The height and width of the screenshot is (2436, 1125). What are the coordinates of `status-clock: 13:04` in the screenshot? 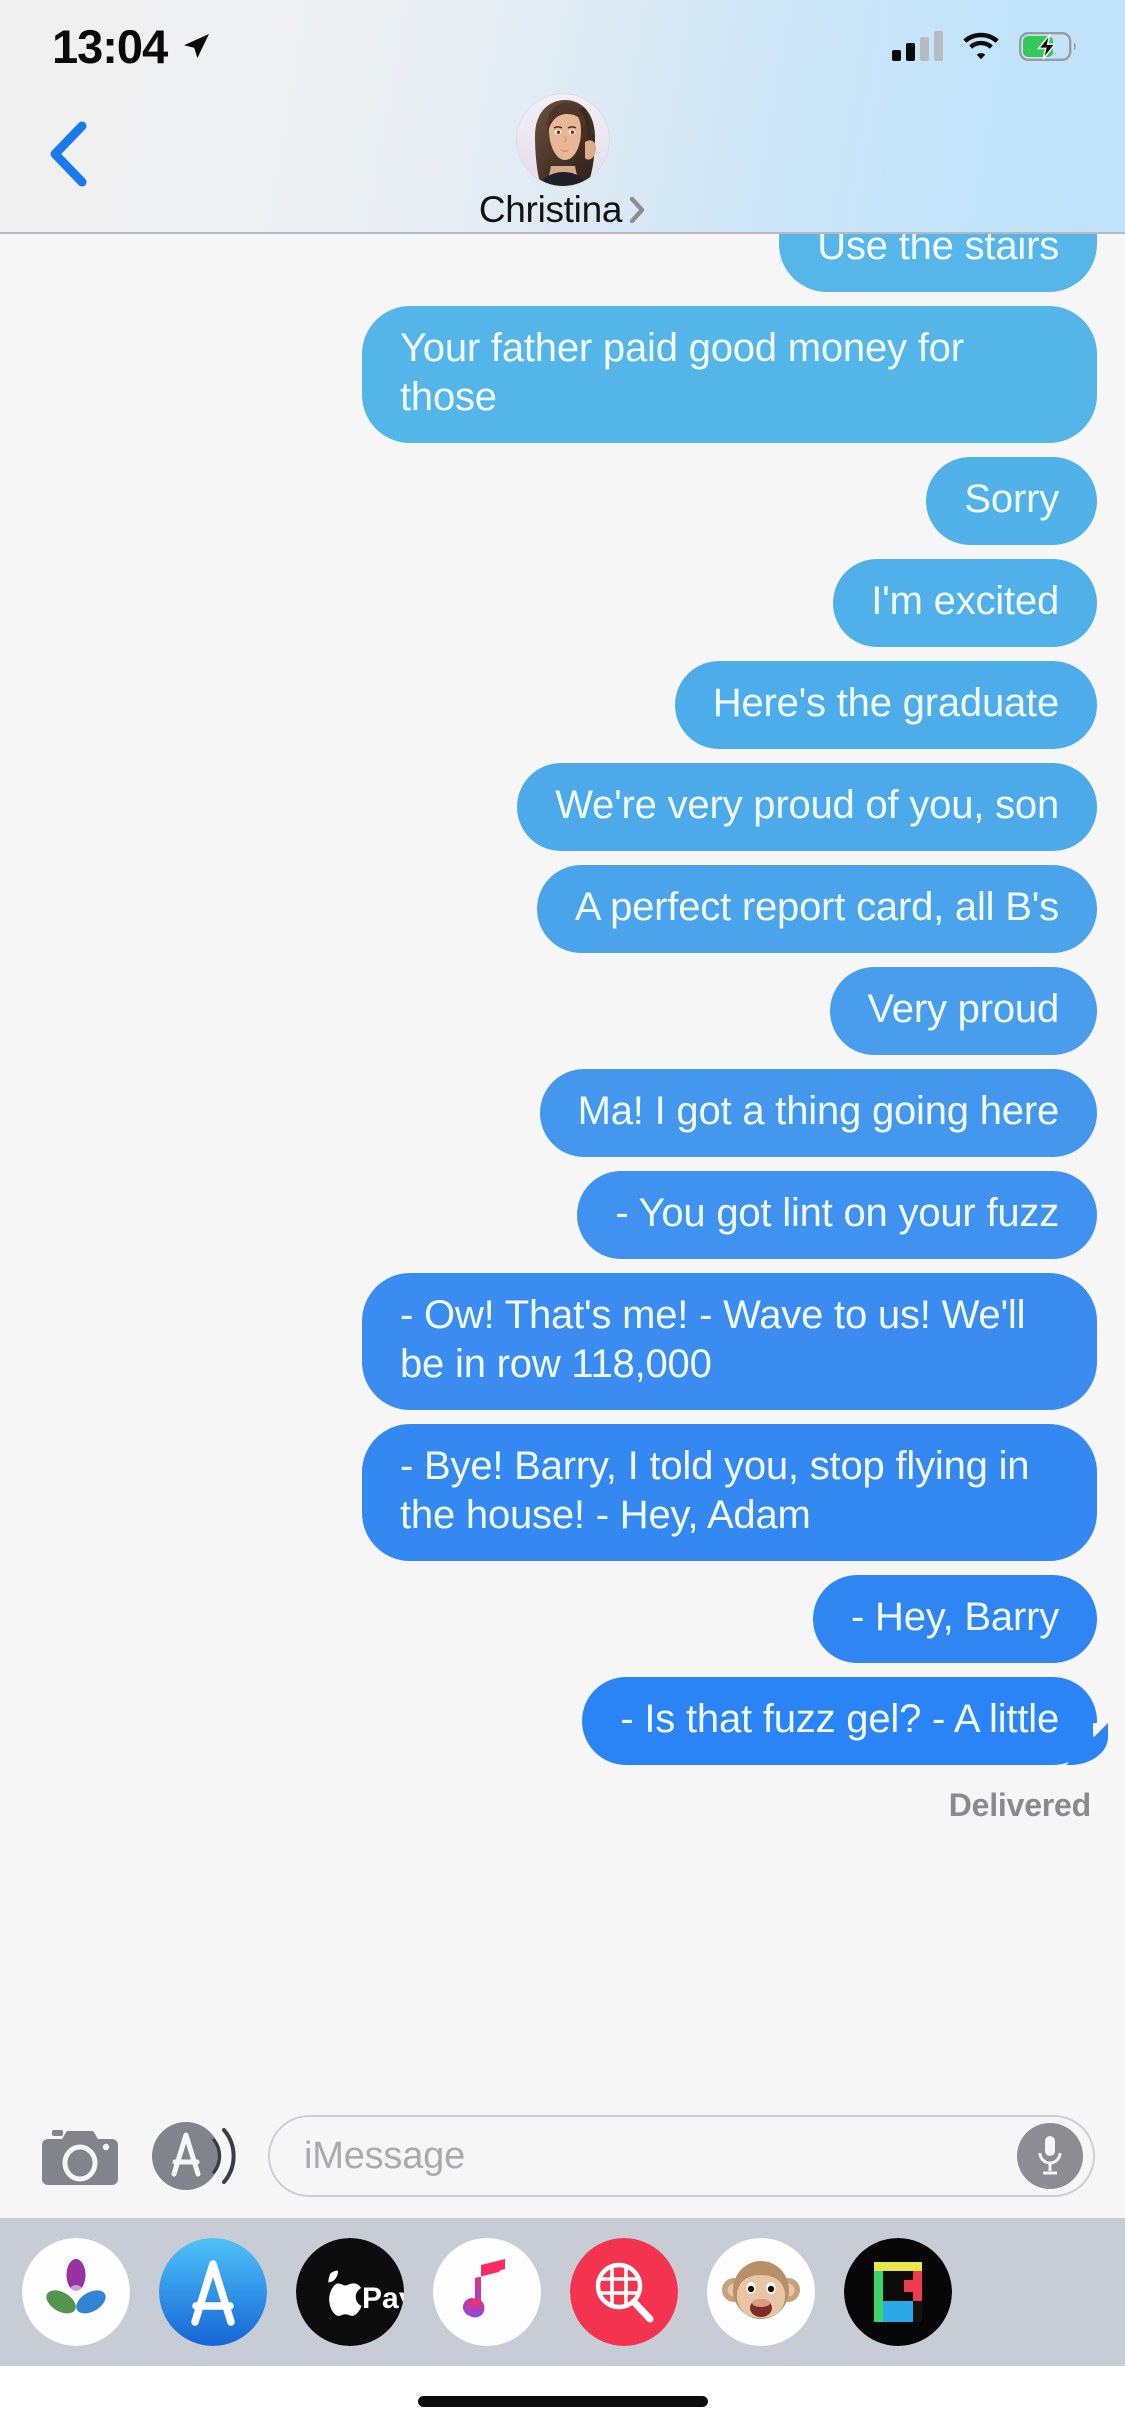 It's located at (110, 46).